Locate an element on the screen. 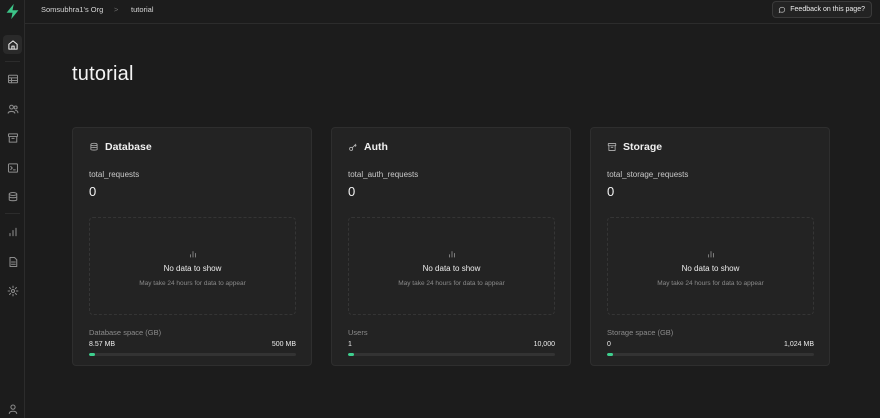  sidebar-item-api-docs is located at coordinates (12, 261).